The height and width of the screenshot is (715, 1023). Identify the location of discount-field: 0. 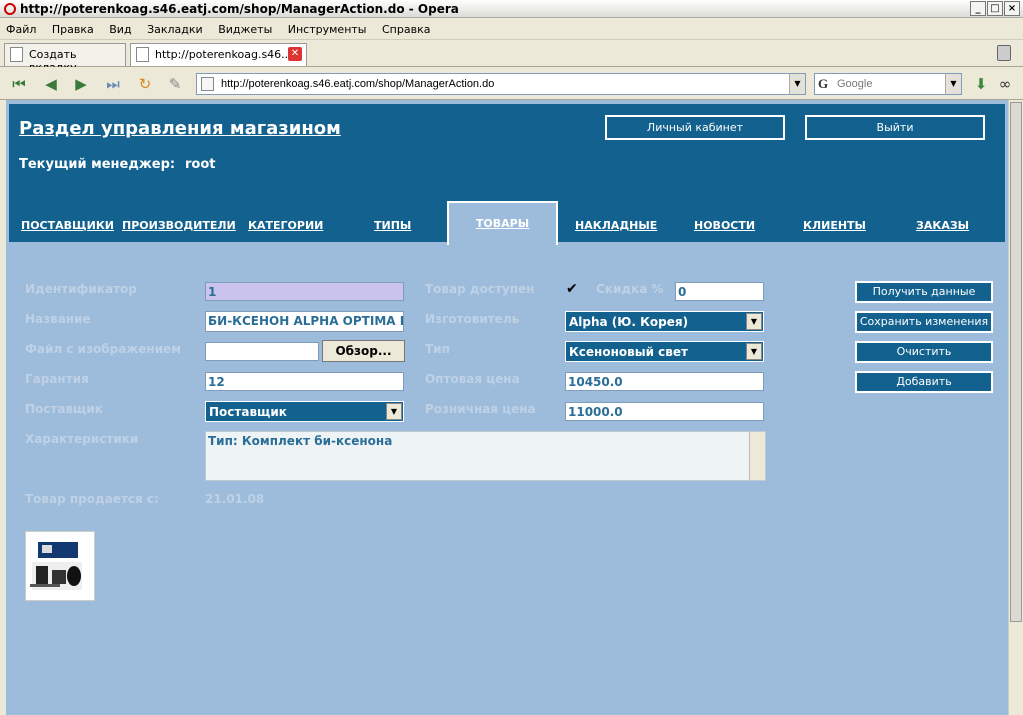
(719, 291).